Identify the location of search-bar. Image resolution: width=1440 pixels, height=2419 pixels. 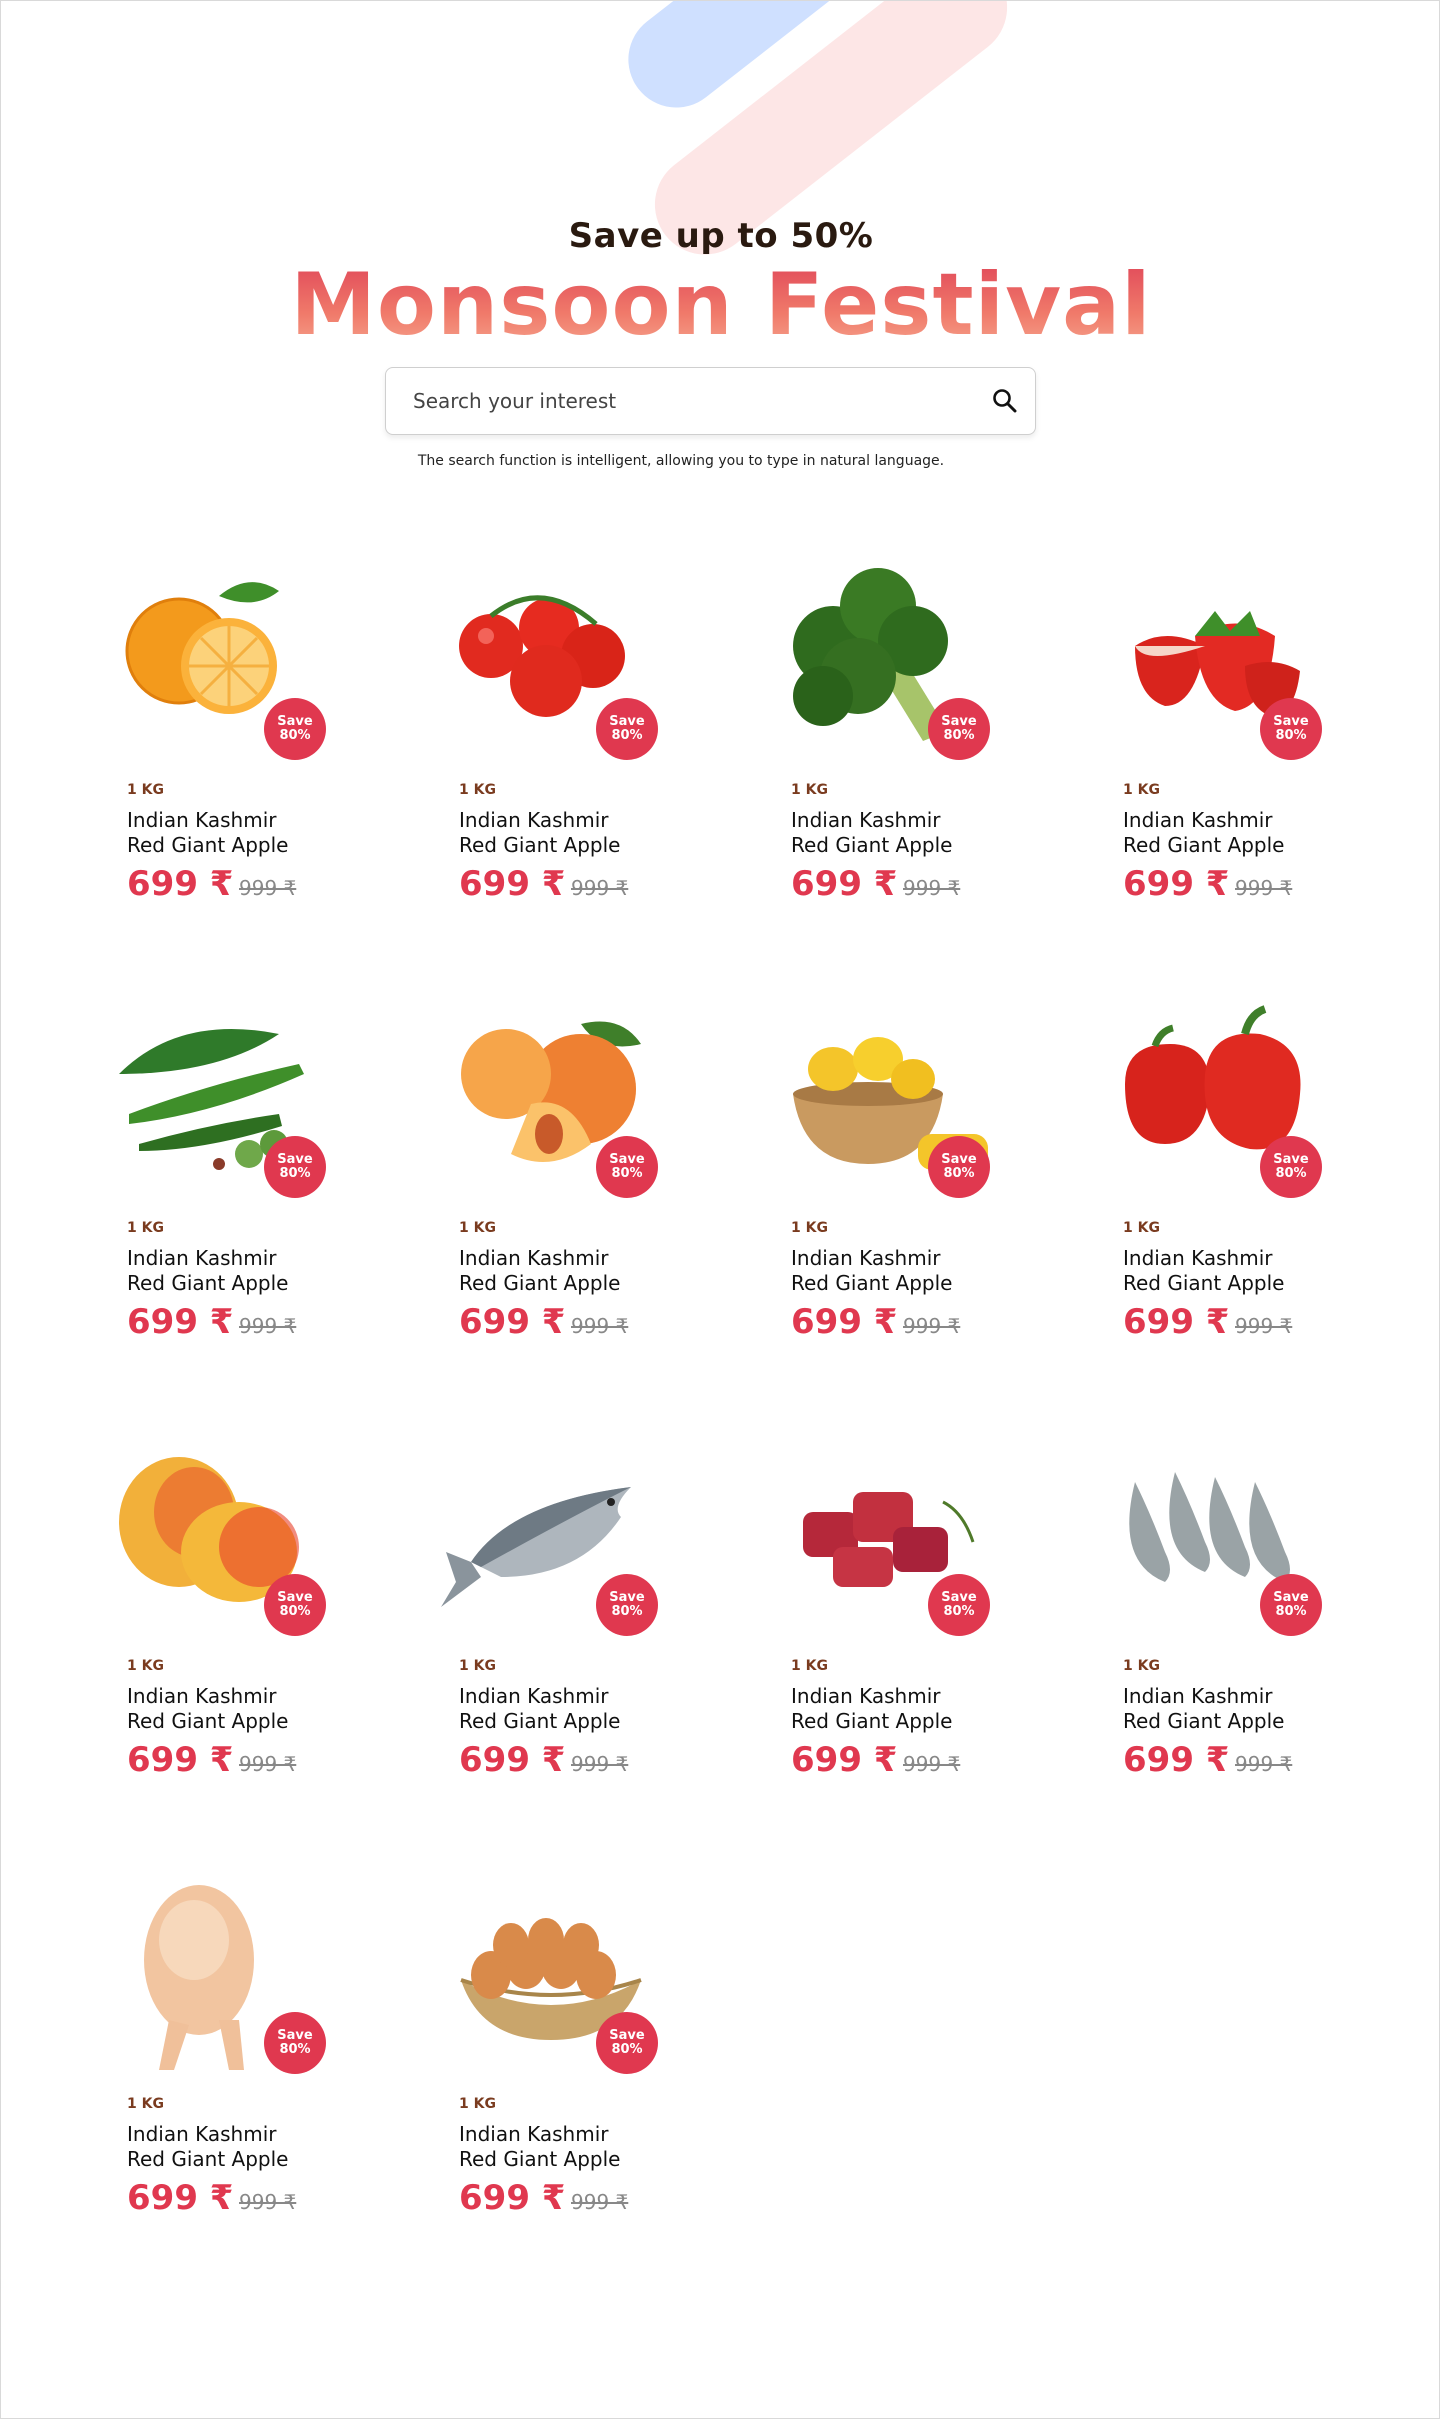
(710, 401).